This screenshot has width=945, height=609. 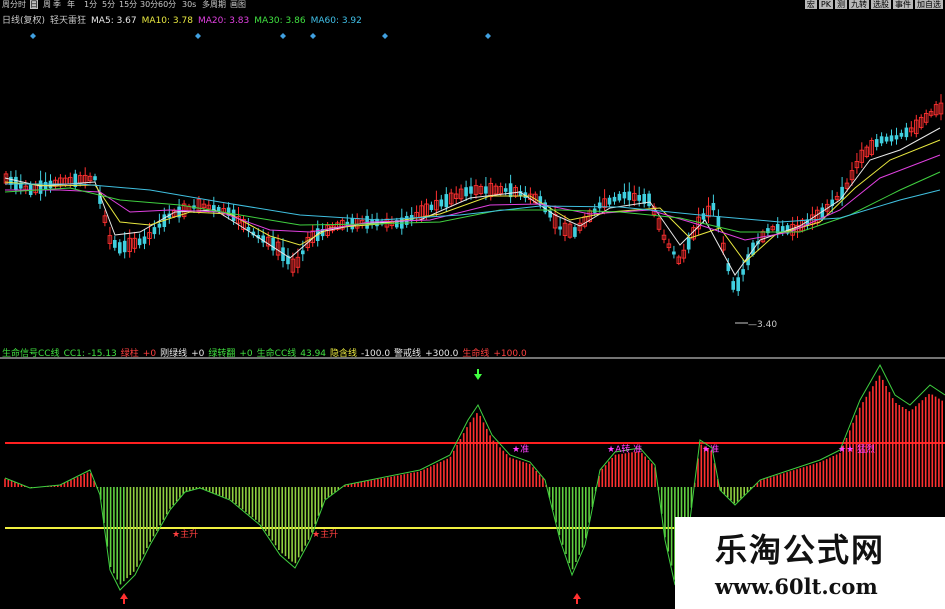 I want to click on sell-arrow, so click(x=478, y=374).